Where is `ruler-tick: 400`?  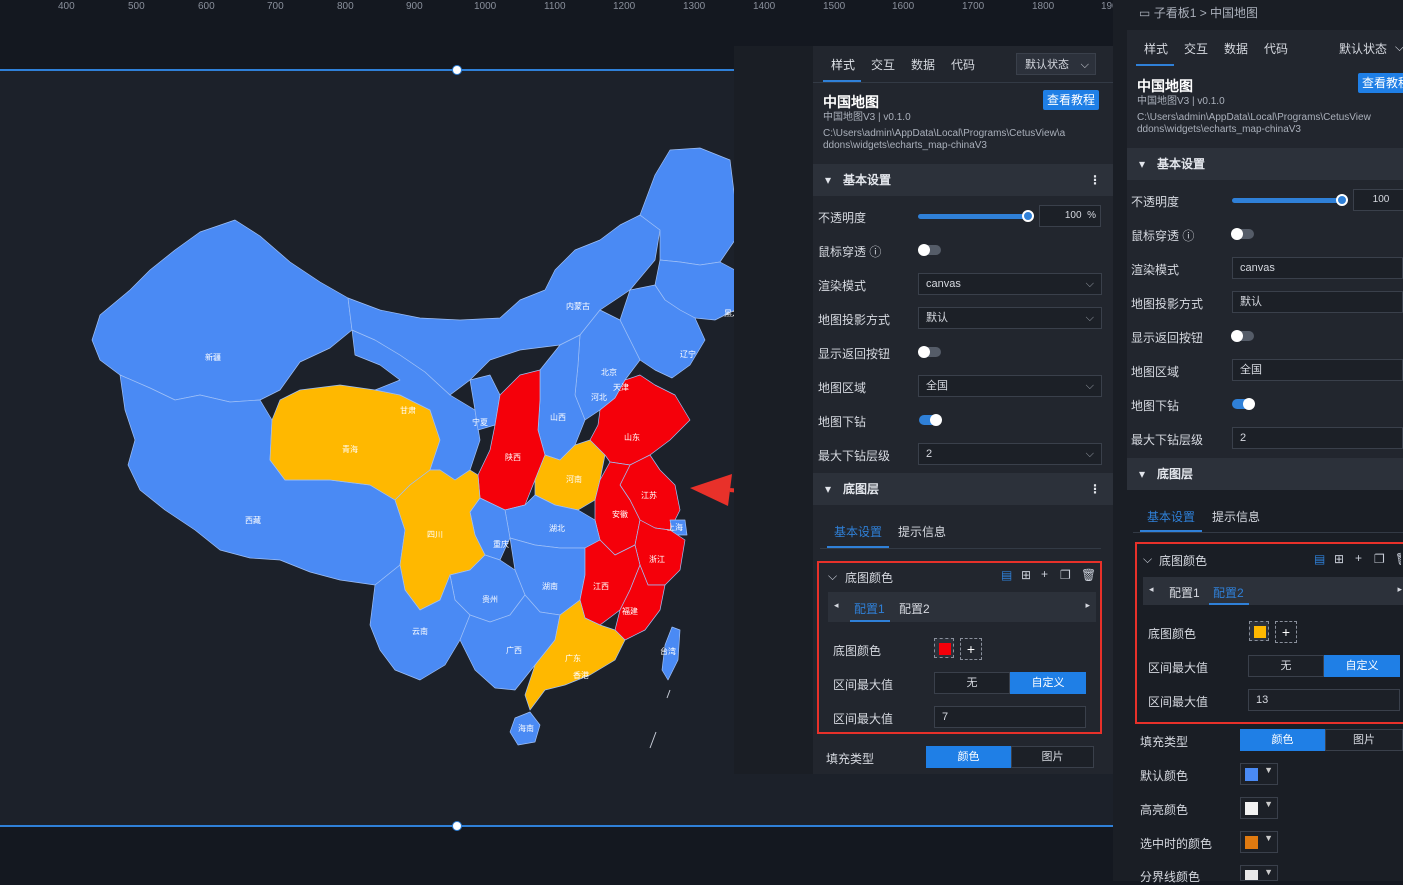
ruler-tick: 400 is located at coordinates (66, 6).